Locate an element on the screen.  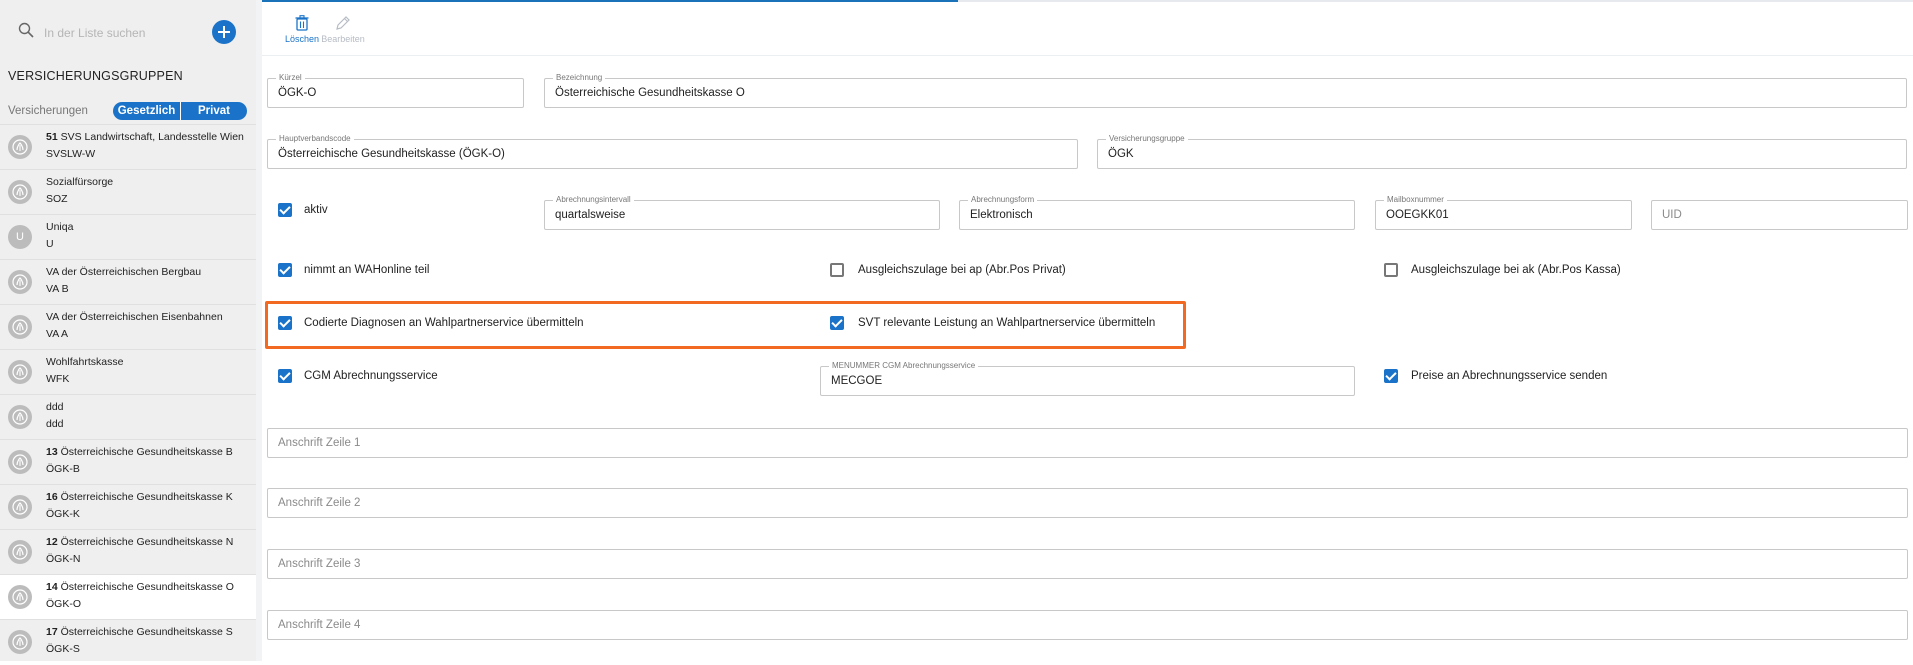
anschrift-zeile-1-field: Anschrift Zeile 1 is located at coordinates (1087, 443).